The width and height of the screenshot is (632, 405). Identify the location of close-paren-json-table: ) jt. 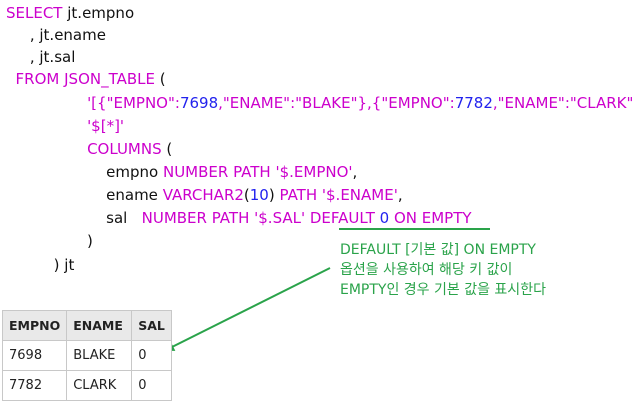
(40, 265).